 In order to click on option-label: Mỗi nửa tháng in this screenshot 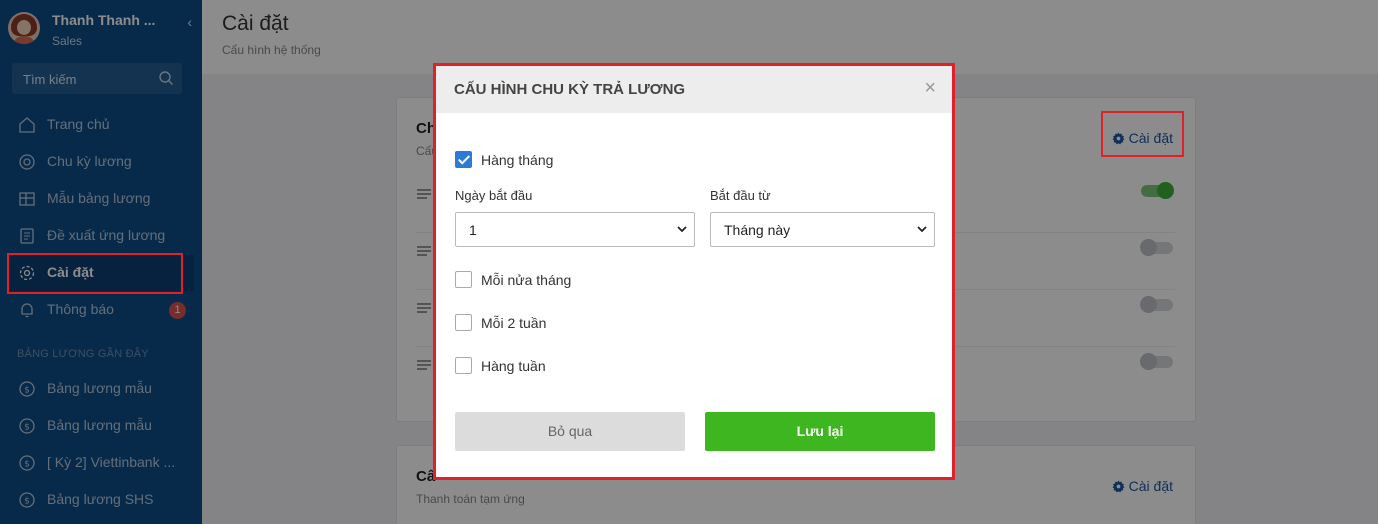, I will do `click(526, 280)`.